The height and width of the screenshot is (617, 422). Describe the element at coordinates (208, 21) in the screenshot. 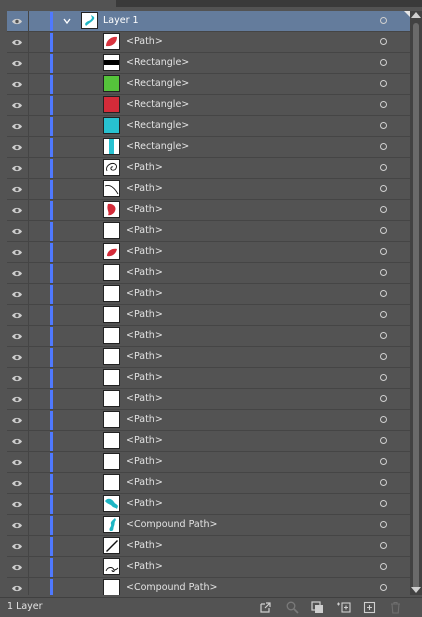

I see `layer-row: Layer 1` at that location.